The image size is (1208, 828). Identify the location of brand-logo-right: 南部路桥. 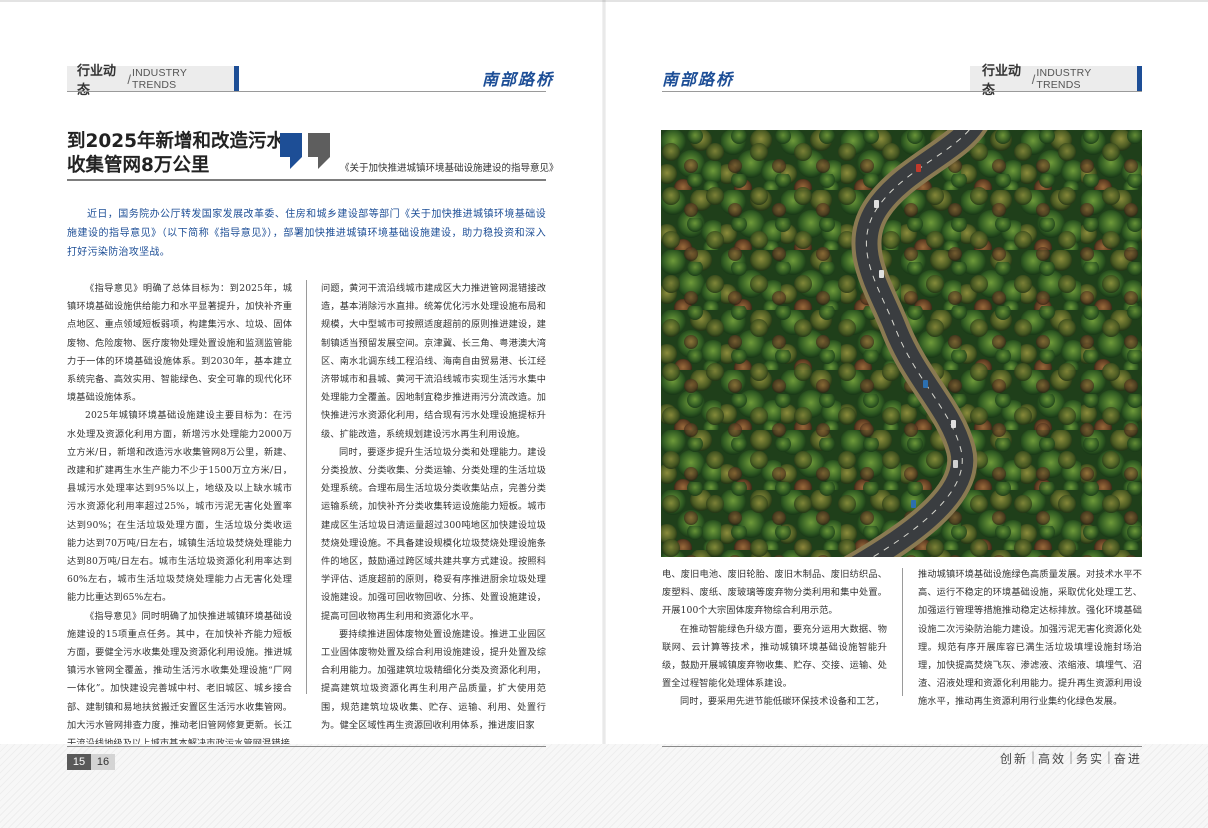
(698, 79).